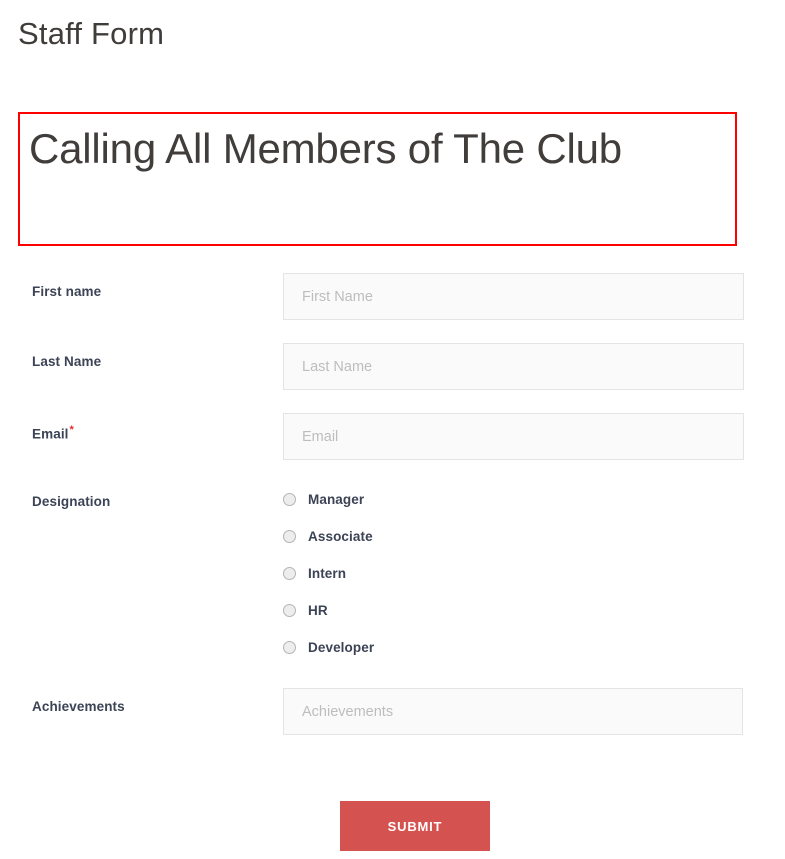  I want to click on achievements-label: Achievements, so click(78, 706).